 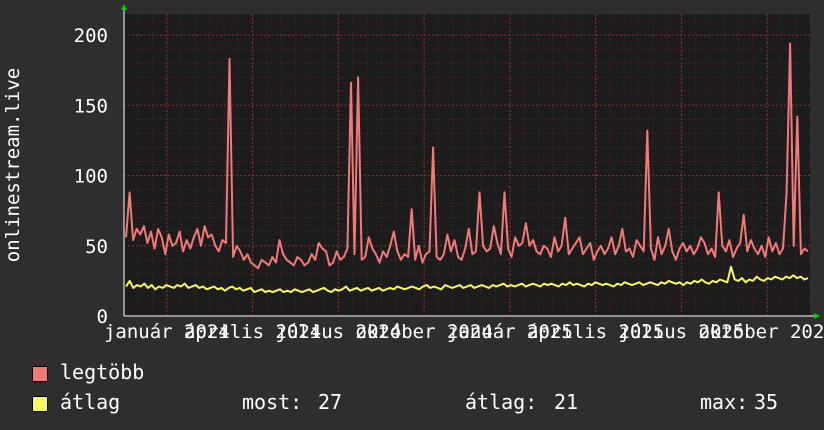 What do you see at coordinates (90, 402) in the screenshot?
I see `legend-label-avg: átlag` at bounding box center [90, 402].